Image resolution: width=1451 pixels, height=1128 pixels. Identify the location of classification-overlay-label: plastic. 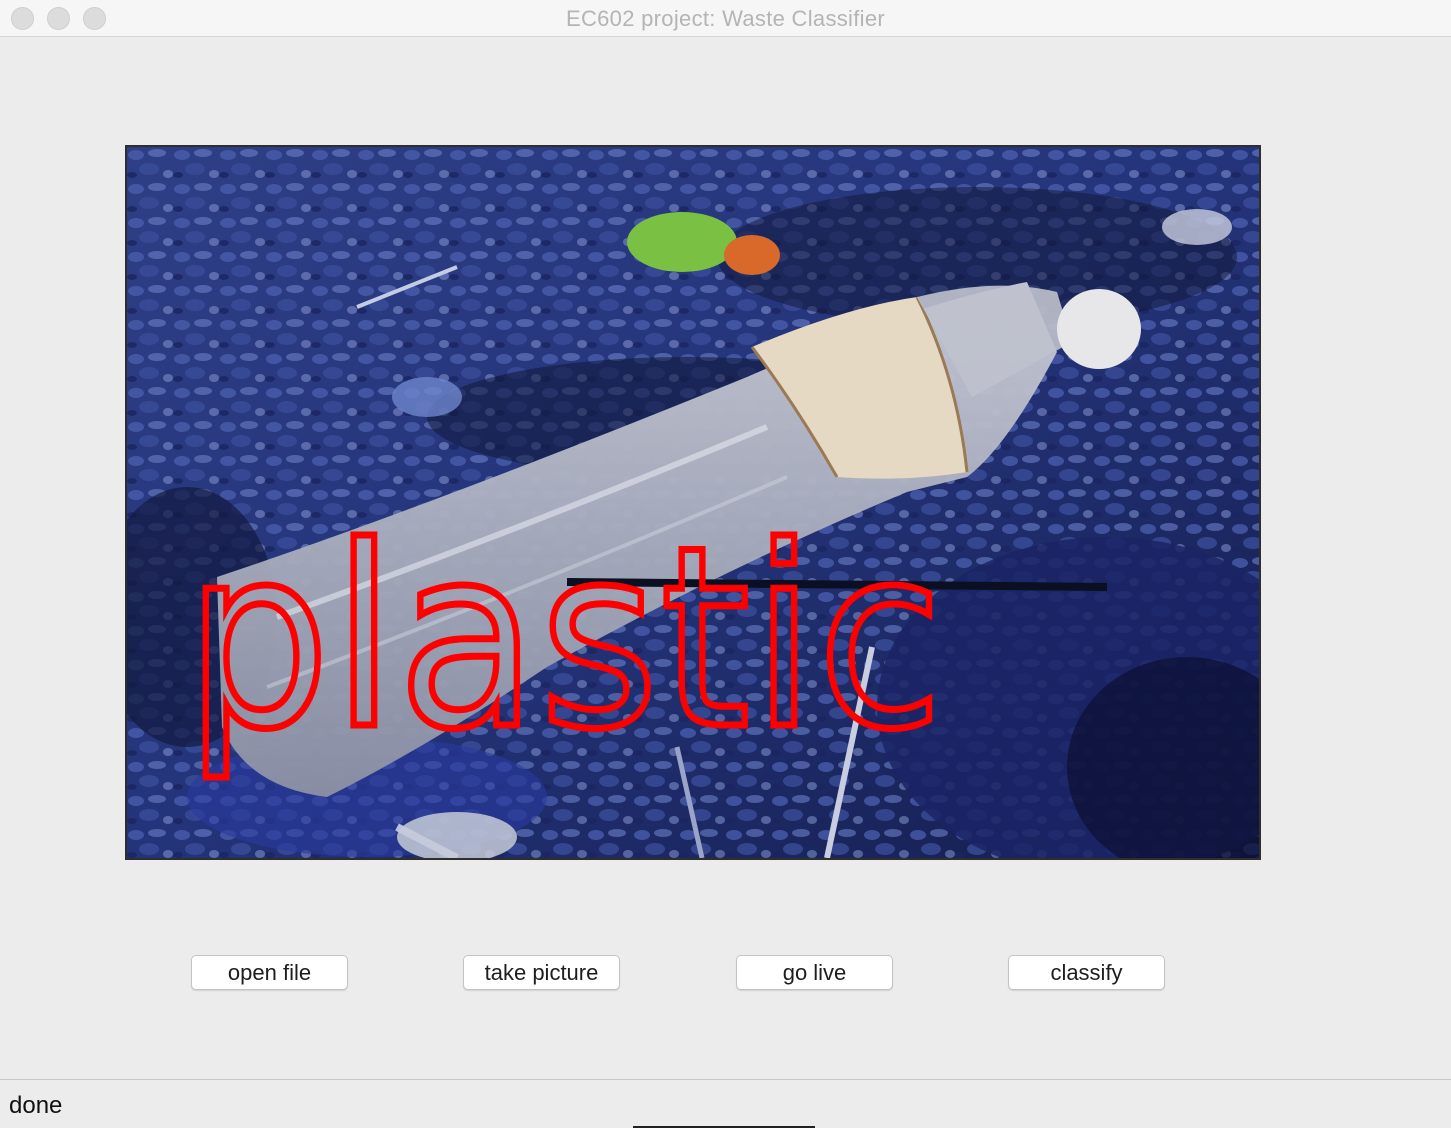
(565, 638).